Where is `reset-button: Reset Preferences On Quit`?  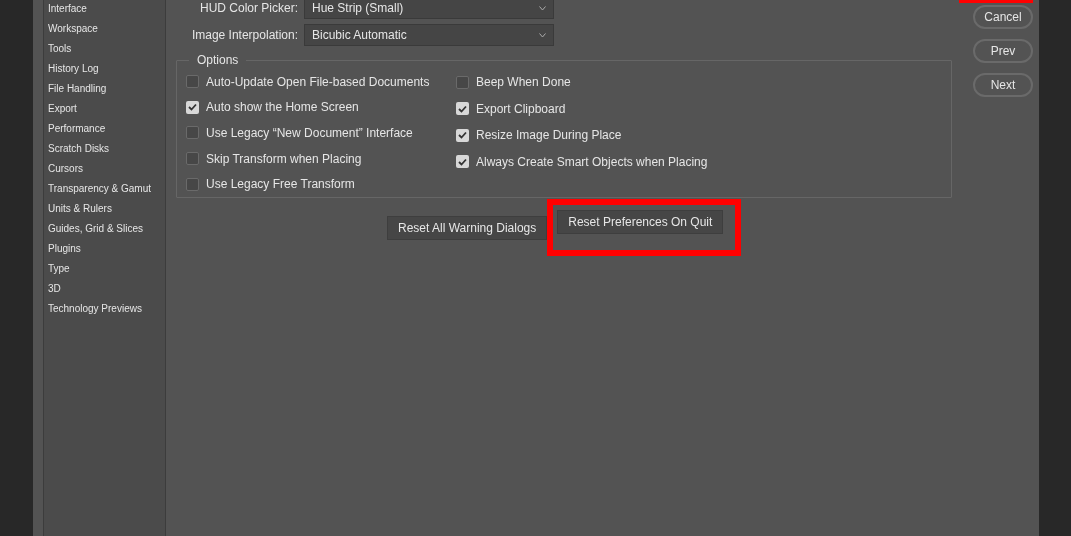
reset-button: Reset Preferences On Quit is located at coordinates (640, 222).